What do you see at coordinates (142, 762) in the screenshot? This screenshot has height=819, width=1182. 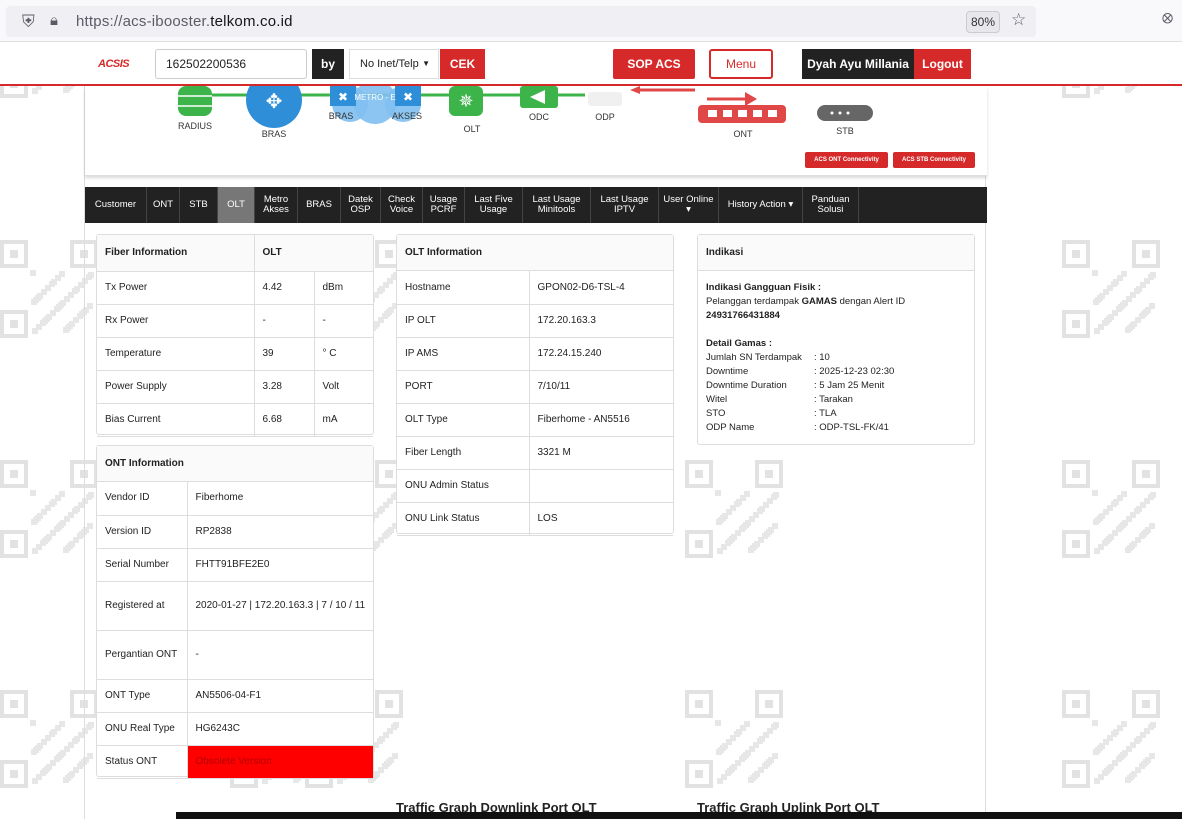 I see `ont-row-label: Status ONT` at bounding box center [142, 762].